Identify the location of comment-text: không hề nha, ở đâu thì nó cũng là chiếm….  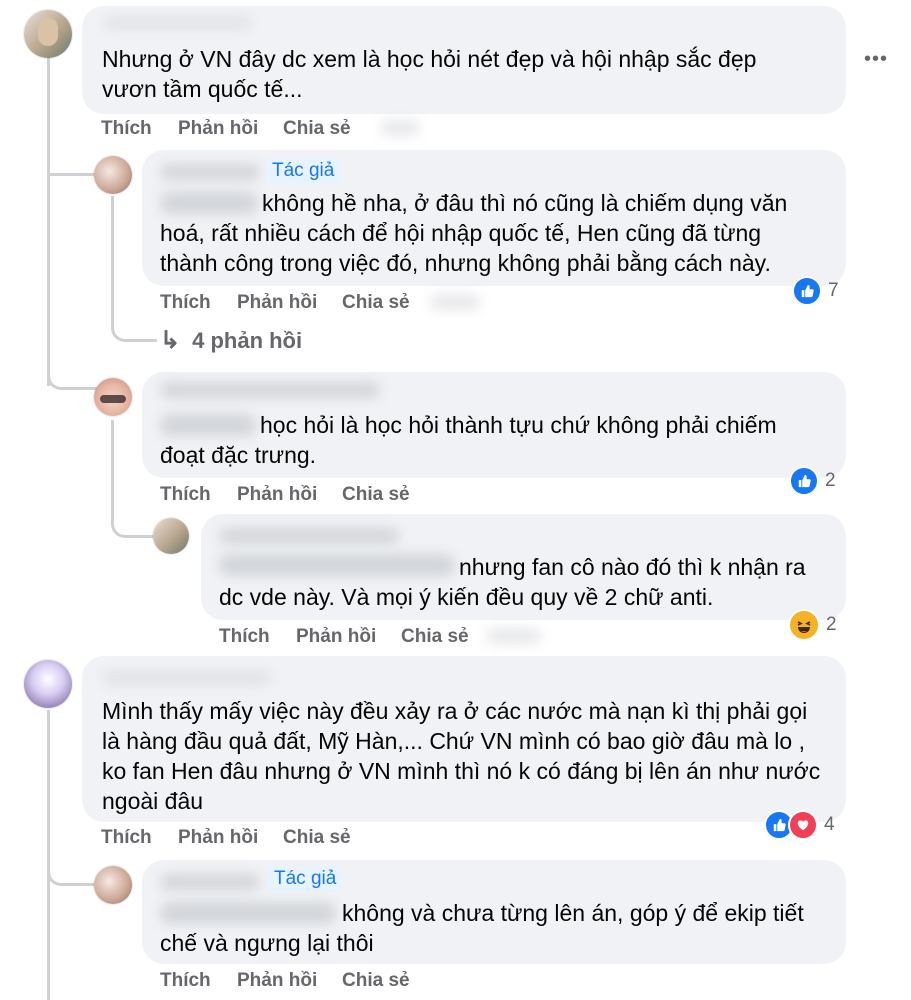
(525, 203).